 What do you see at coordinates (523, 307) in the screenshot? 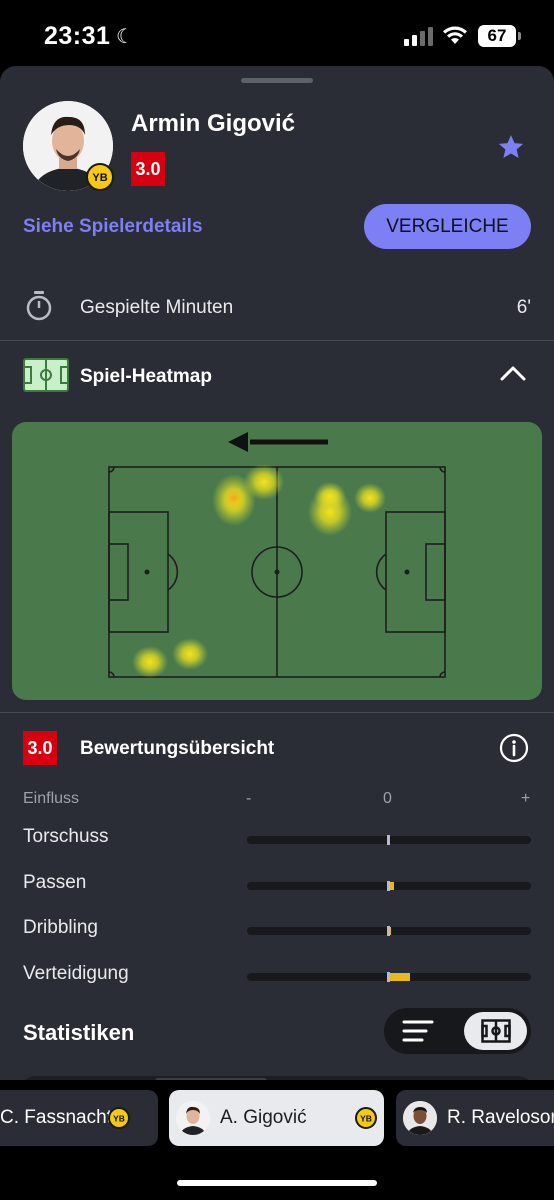
I see `minutes-played-value: 6'` at bounding box center [523, 307].